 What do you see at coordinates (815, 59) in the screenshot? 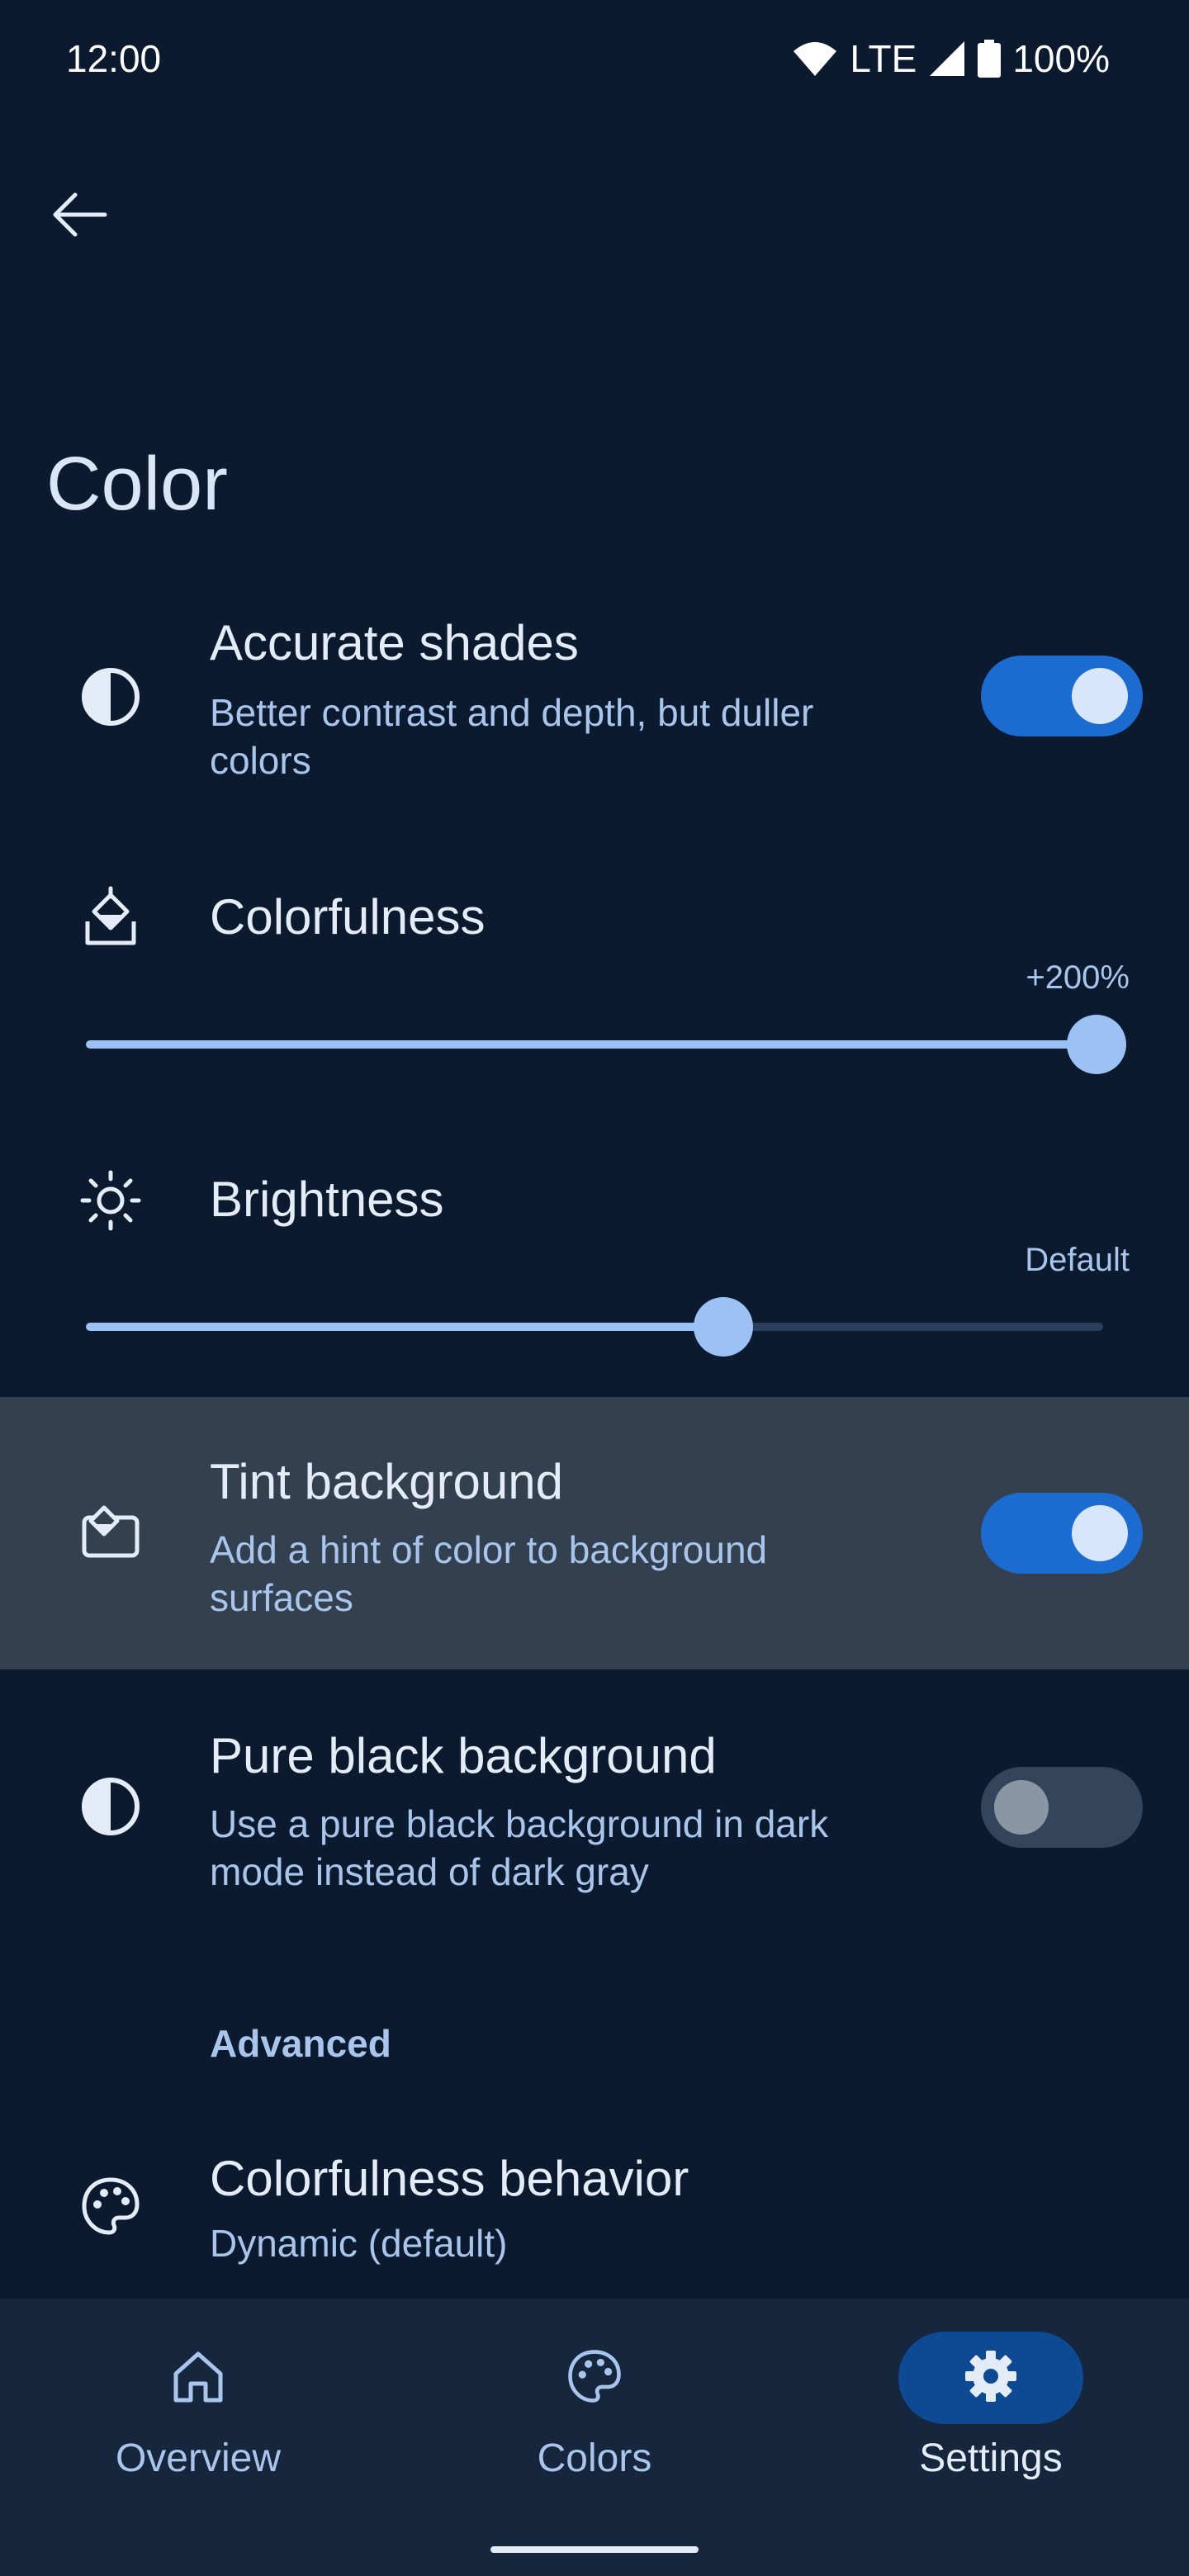
I see `wifi-icon` at bounding box center [815, 59].